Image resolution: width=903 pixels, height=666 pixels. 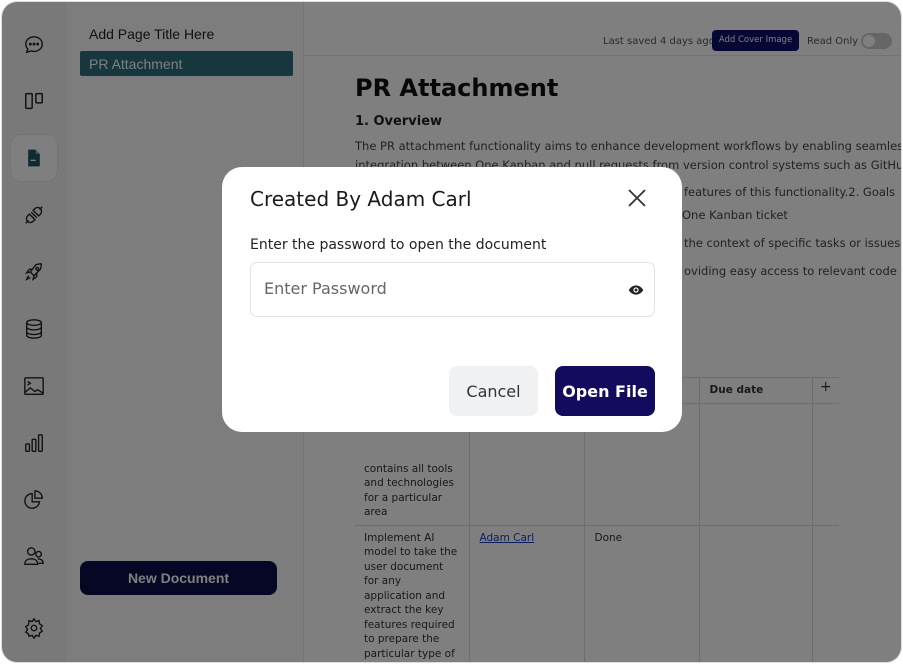 What do you see at coordinates (361, 199) in the screenshot?
I see `dialog-title: Created By Adam Carl` at bounding box center [361, 199].